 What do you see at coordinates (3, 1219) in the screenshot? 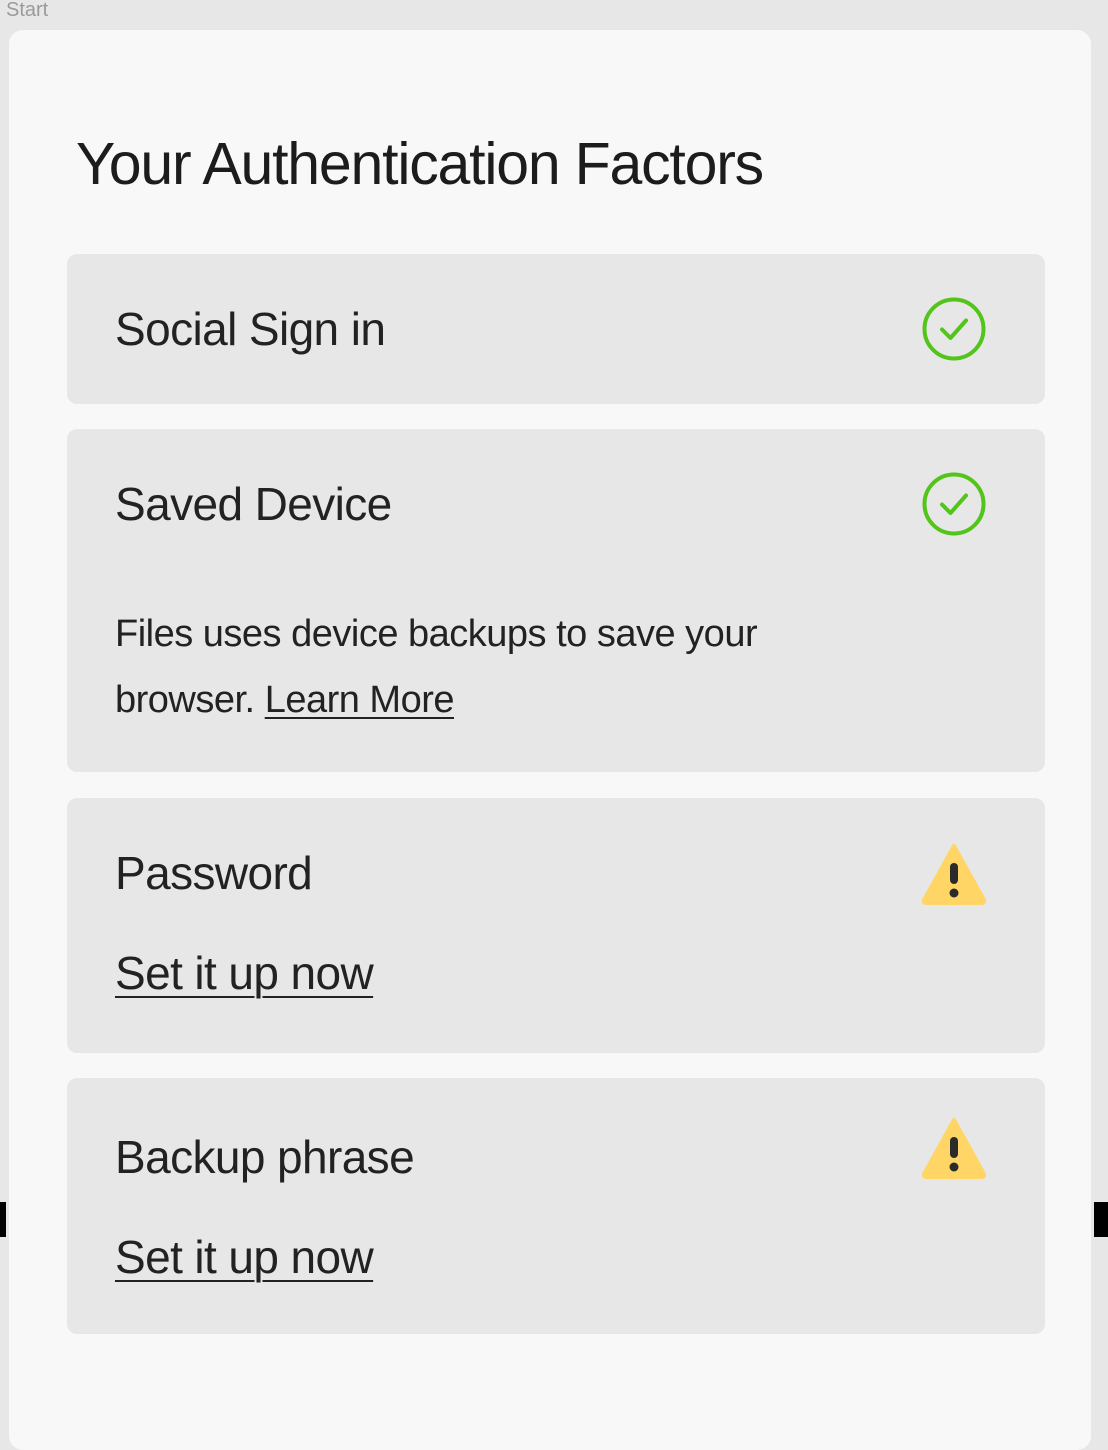
I see `edge-marker-left` at bounding box center [3, 1219].